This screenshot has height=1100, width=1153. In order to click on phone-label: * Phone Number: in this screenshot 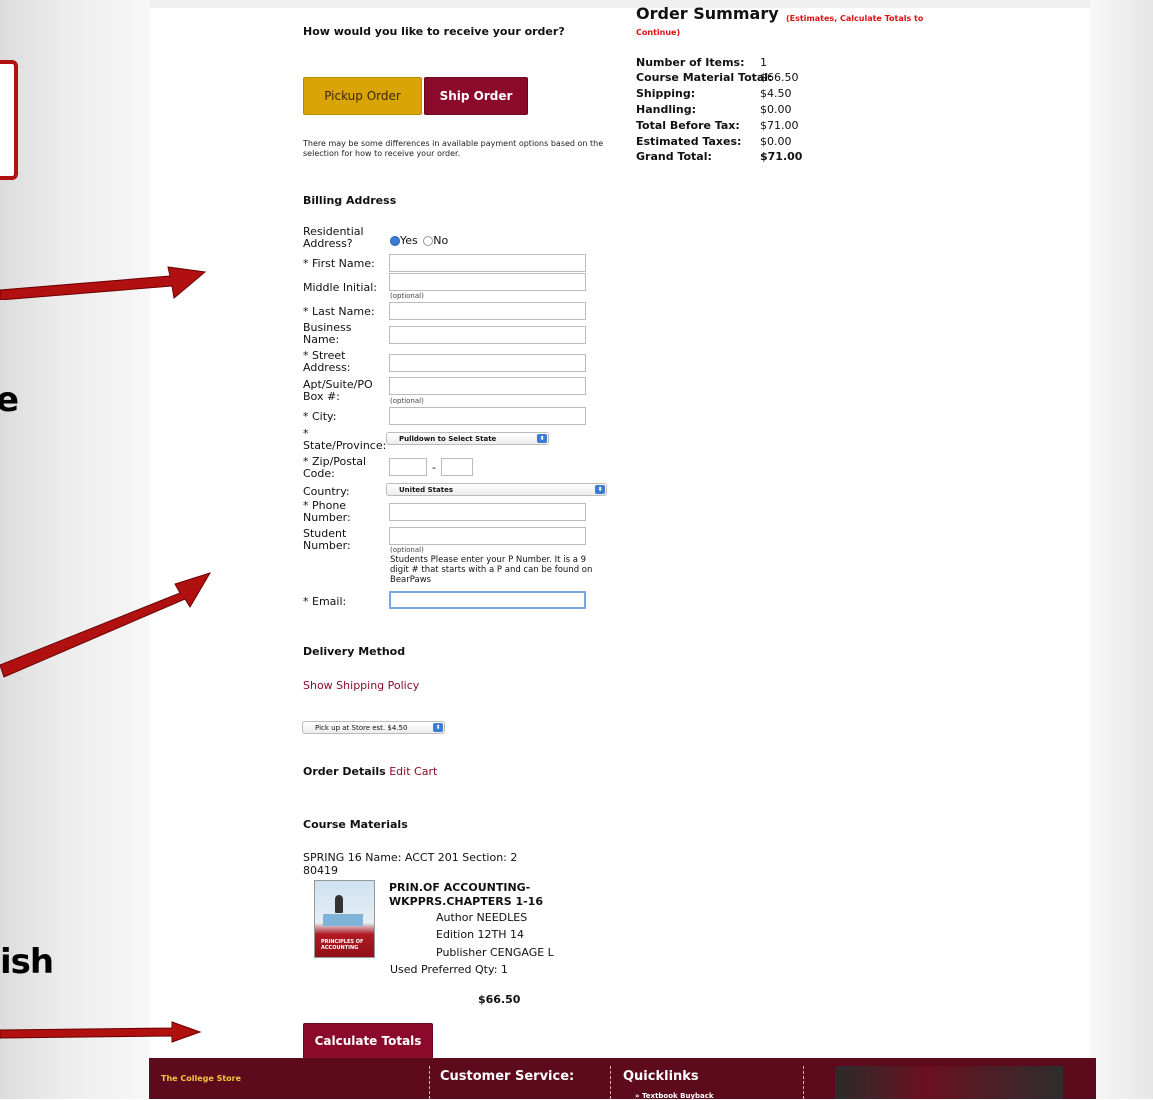, I will do `click(327, 511)`.